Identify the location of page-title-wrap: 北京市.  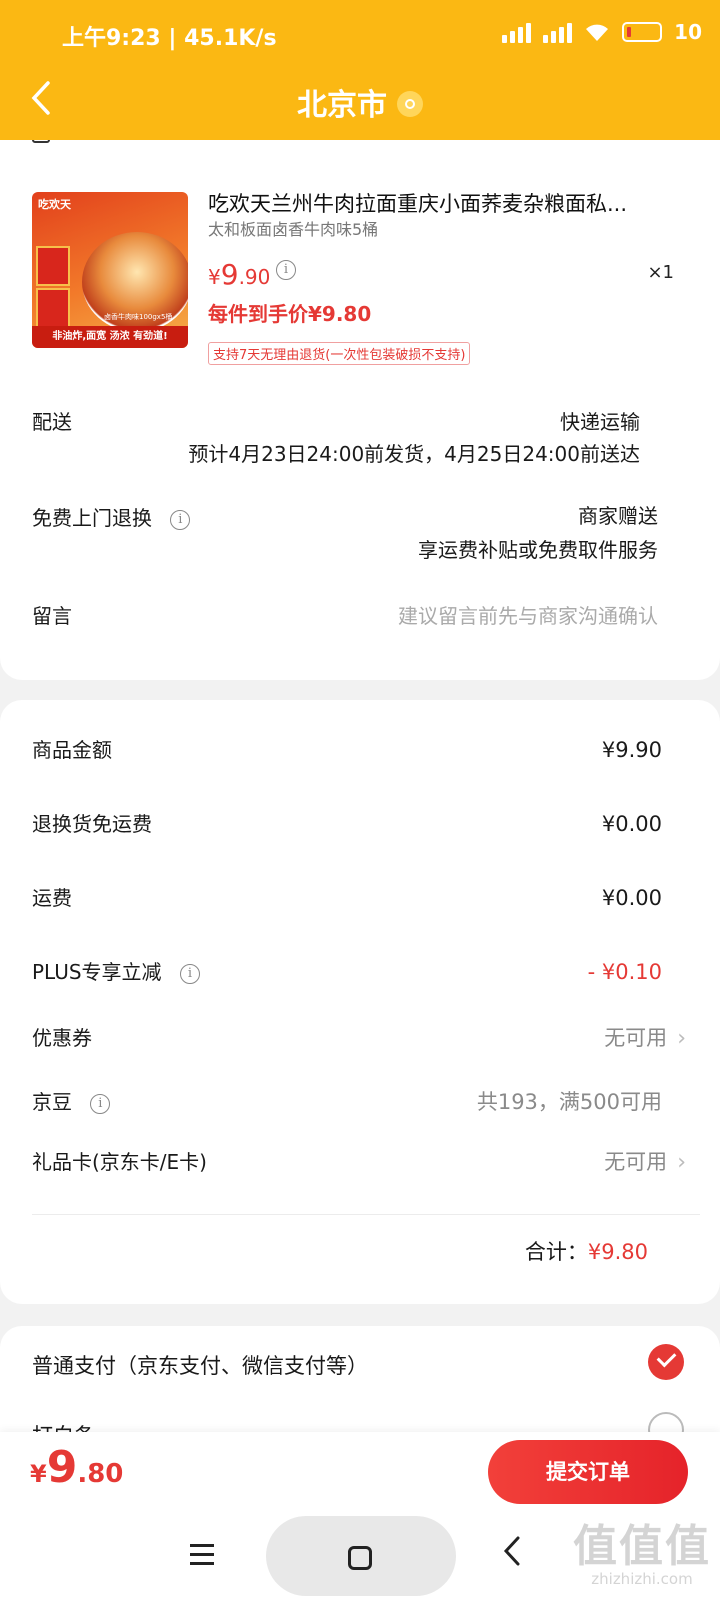
(360, 102).